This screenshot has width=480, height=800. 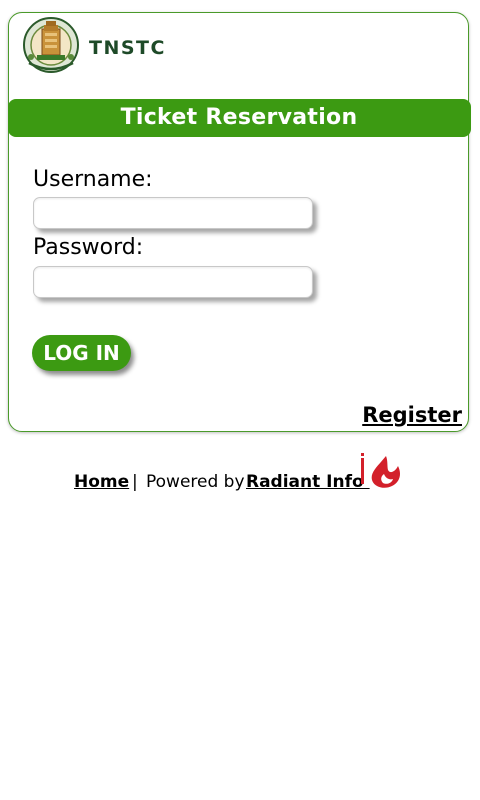 I want to click on login-button: LOG IN, so click(x=81, y=353).